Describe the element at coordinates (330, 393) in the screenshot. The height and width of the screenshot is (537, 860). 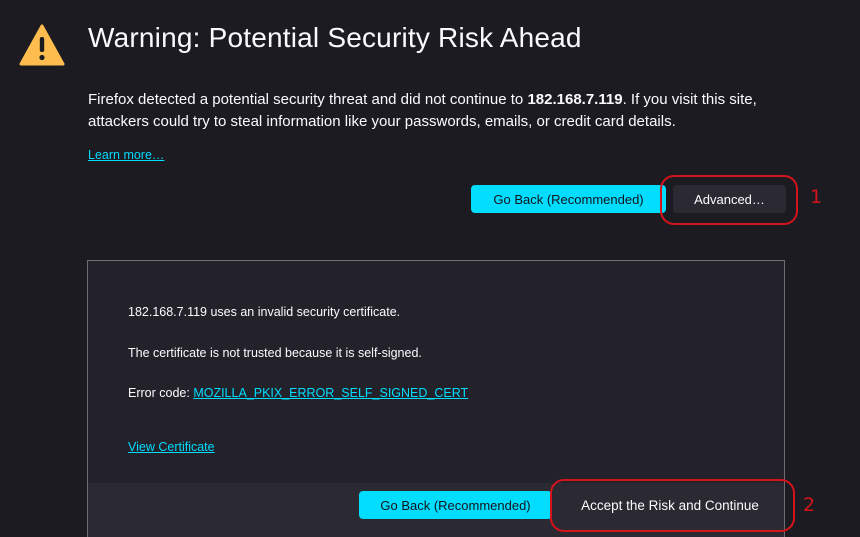
I see `error-code-link: MOZILLA_PKIX_ERROR_SELF_SIGNED_CERT` at that location.